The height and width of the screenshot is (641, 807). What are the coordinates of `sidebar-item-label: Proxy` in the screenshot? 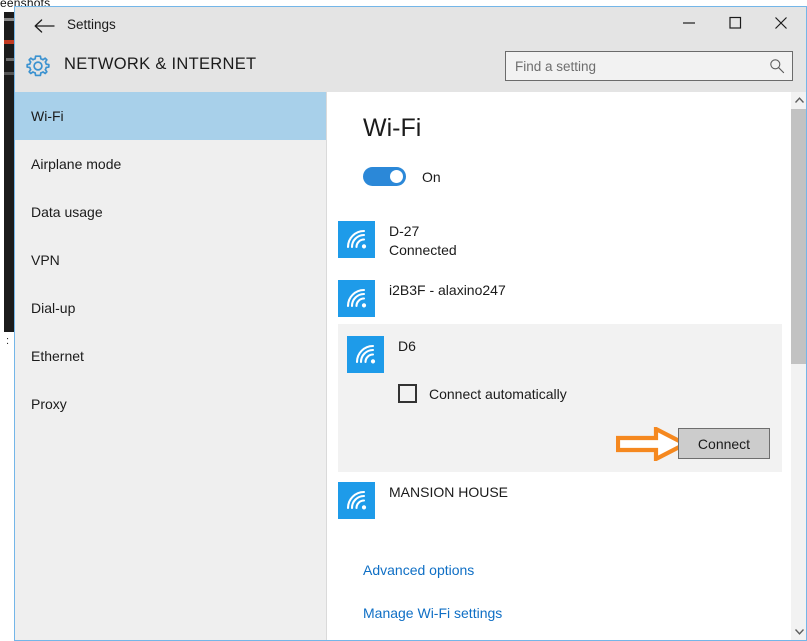 It's located at (49, 404).